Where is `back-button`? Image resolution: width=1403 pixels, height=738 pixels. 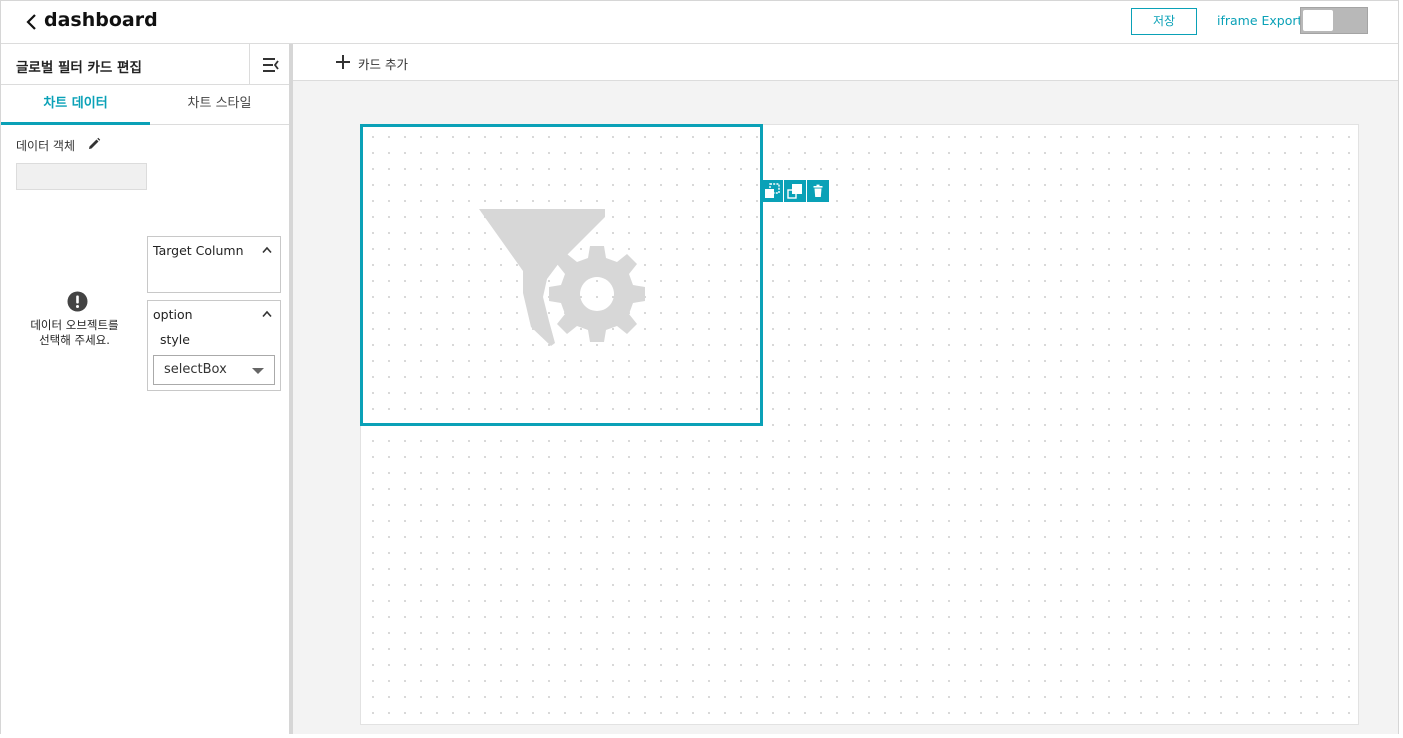
back-button is located at coordinates (32, 22).